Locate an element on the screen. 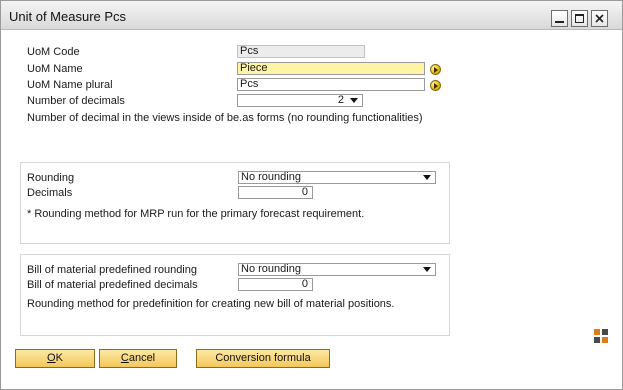  resize-grip-icon is located at coordinates (601, 336).